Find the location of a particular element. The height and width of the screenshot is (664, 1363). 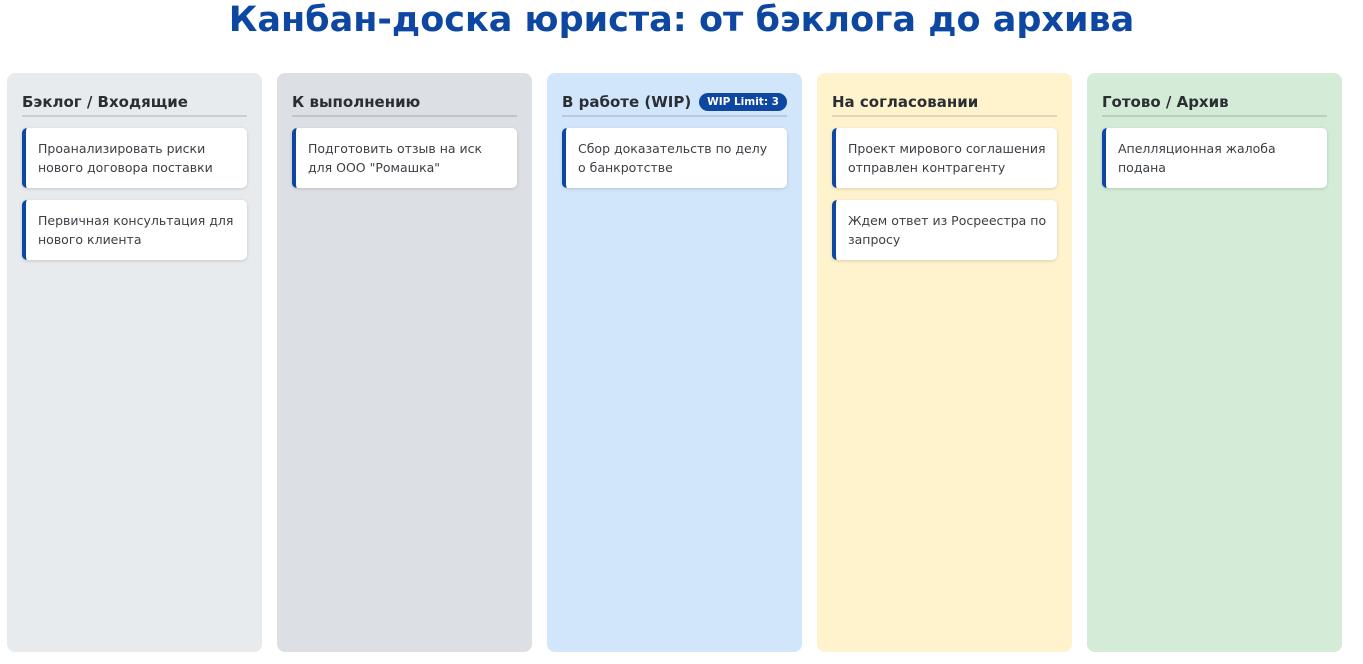

task-card: Сбор доказательств по делу о банкротстве is located at coordinates (674, 158).